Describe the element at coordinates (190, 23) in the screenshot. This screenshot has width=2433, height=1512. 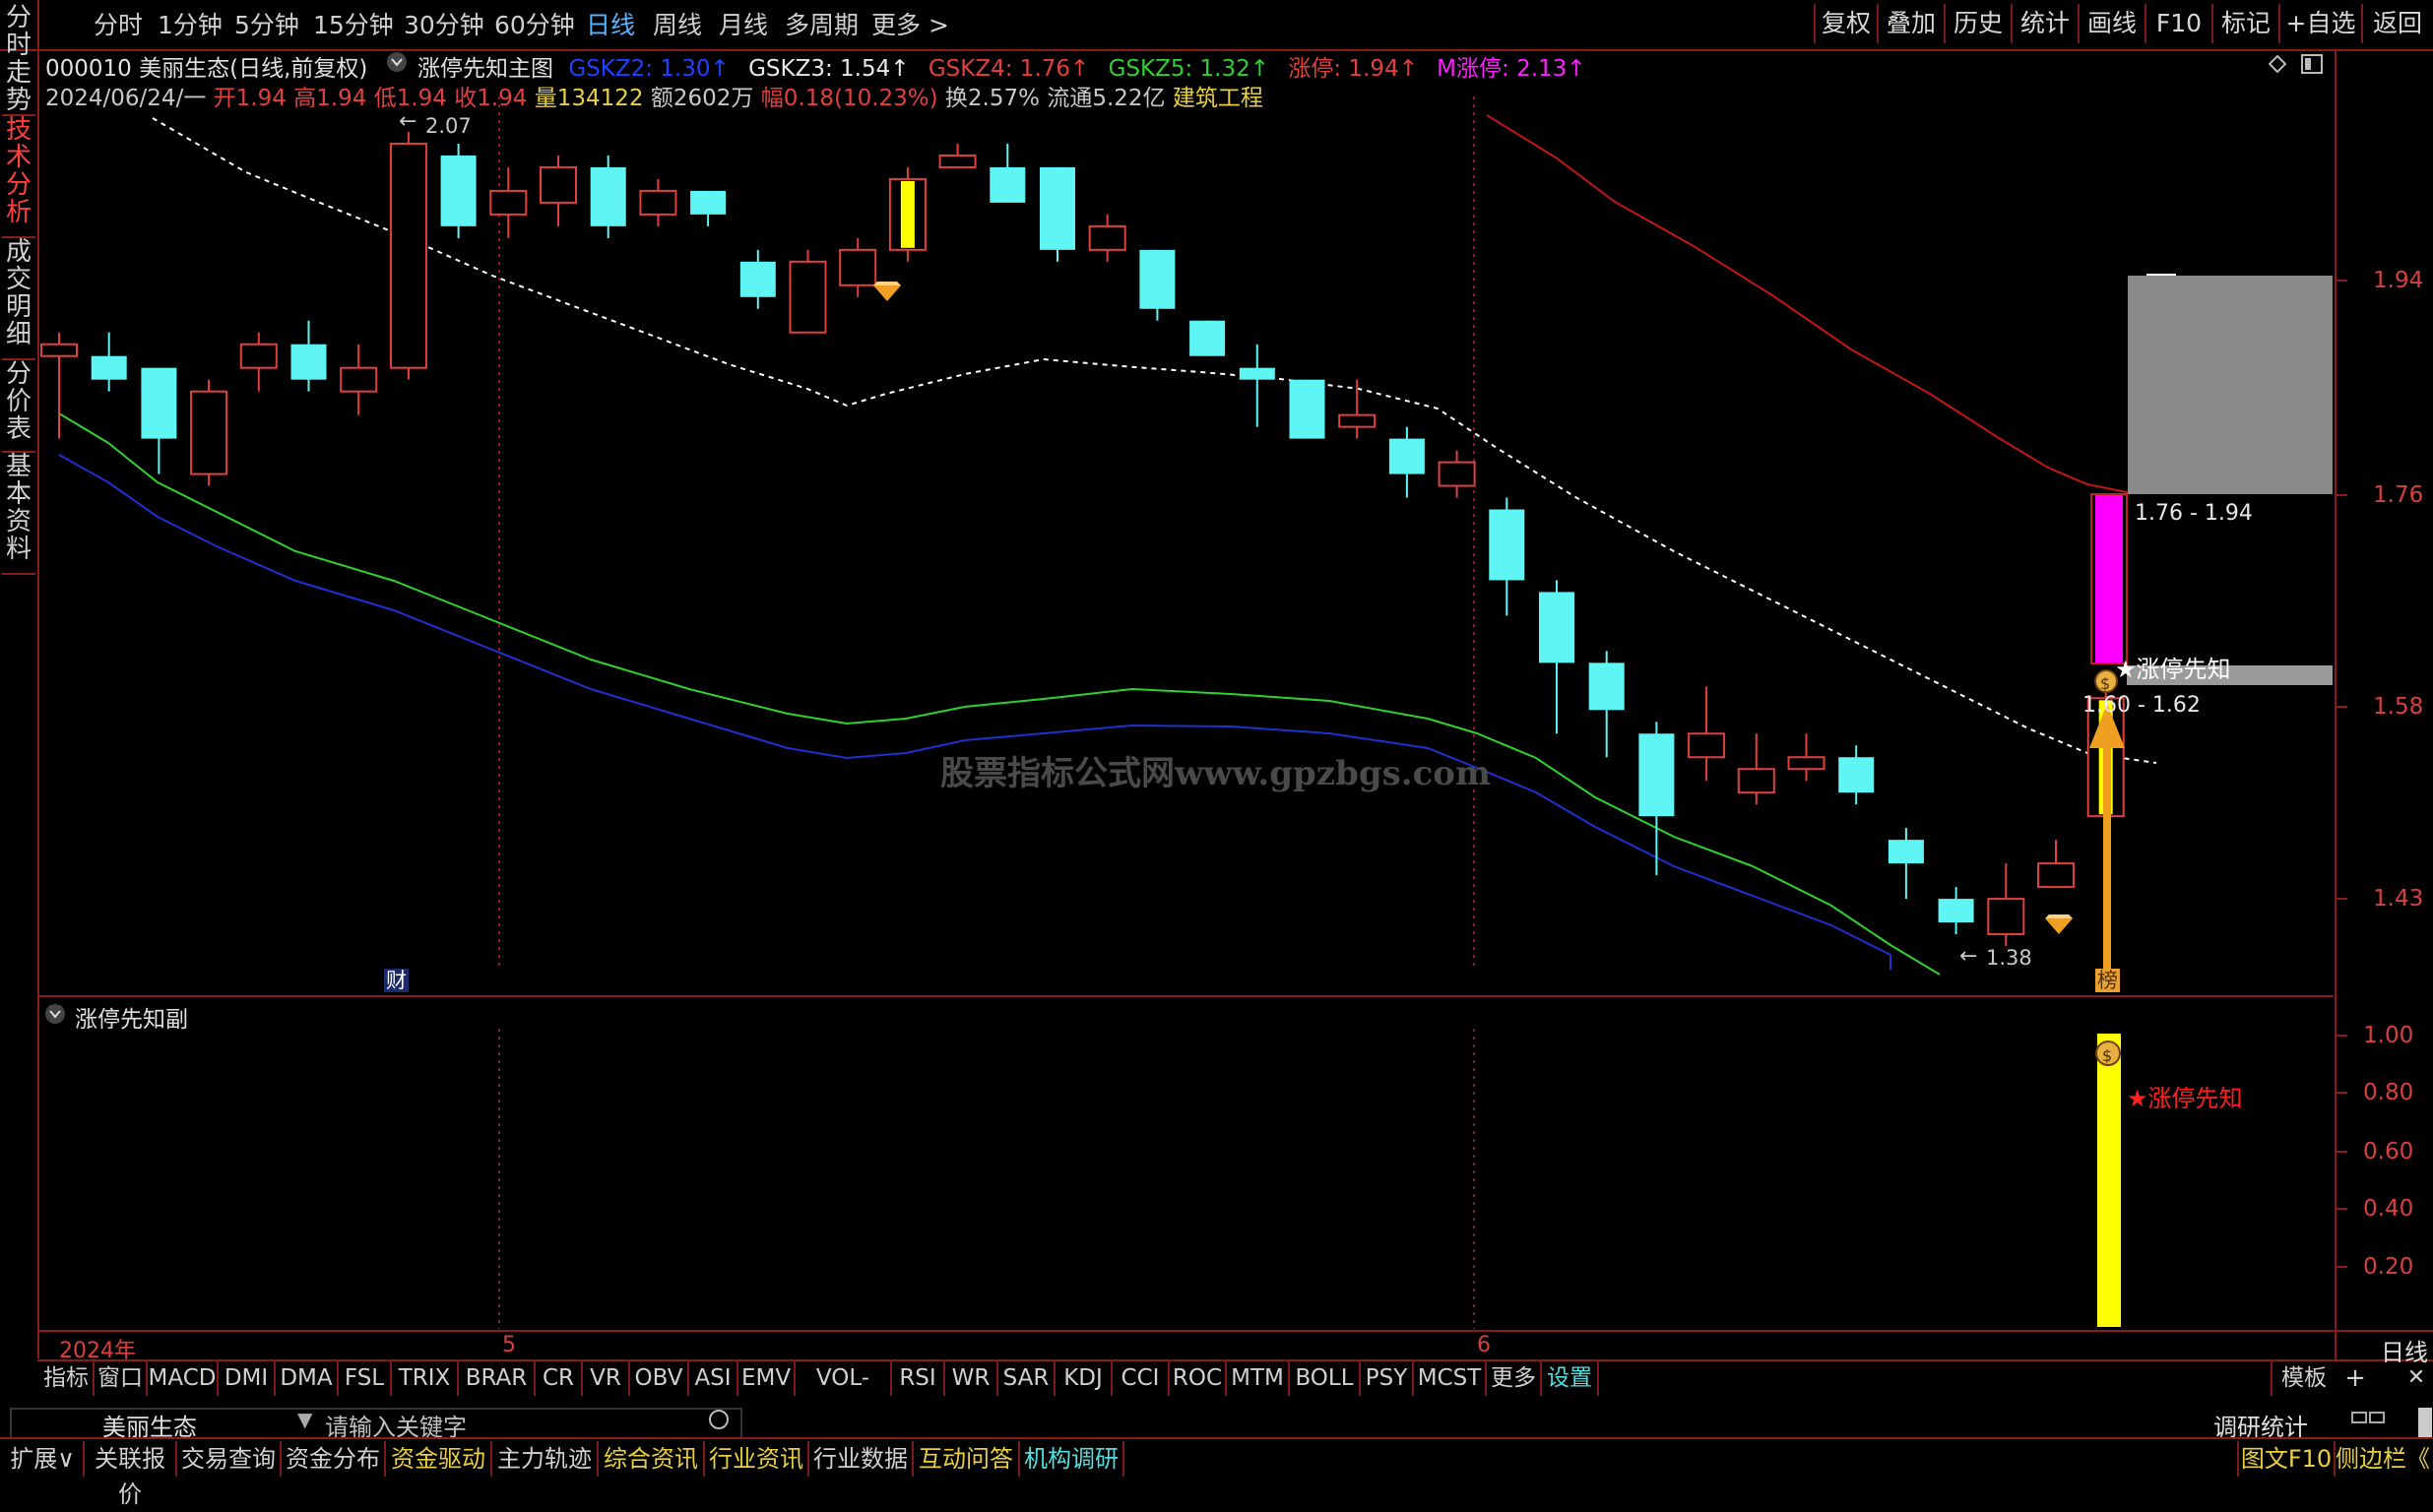
I see `period-tab-1min: 1分钟` at that location.